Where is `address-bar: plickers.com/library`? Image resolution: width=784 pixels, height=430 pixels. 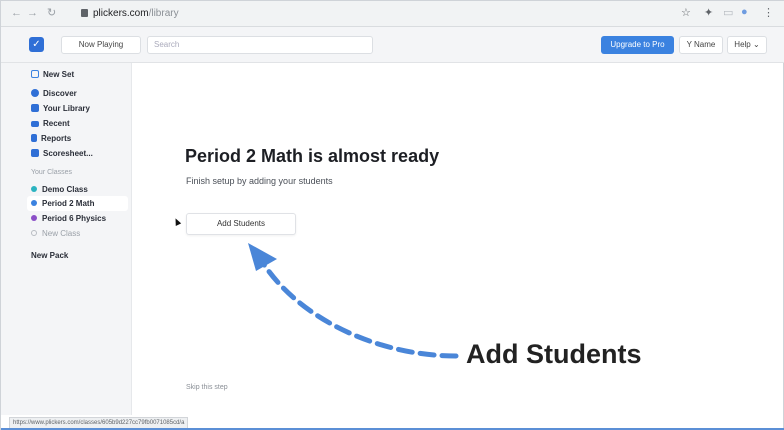
address-bar: plickers.com/library is located at coordinates (130, 13).